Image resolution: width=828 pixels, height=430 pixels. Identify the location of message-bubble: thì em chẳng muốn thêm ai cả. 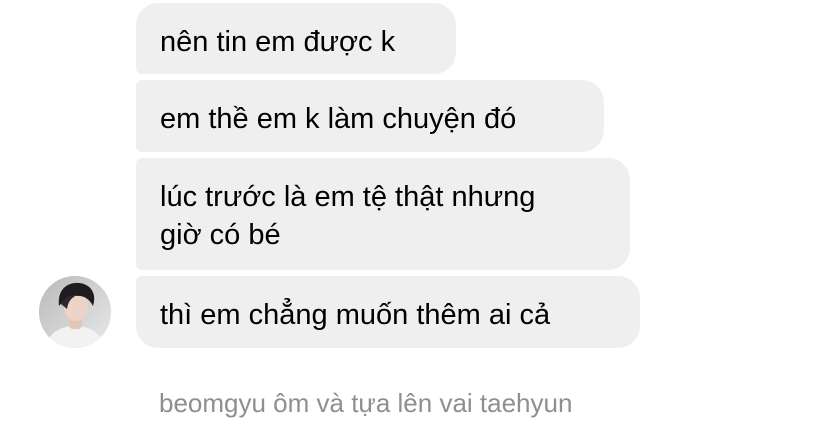
(388, 312).